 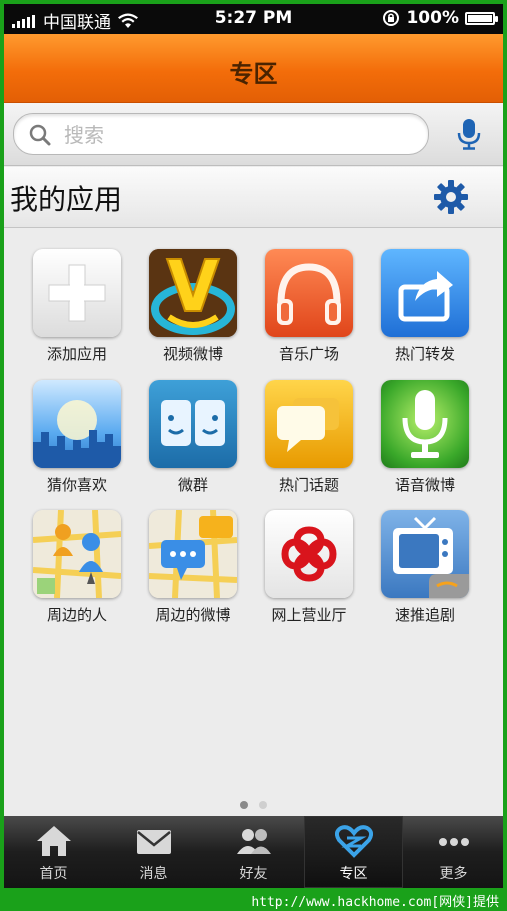 What do you see at coordinates (309, 424) in the screenshot?
I see `speech-bubbles-icon` at bounding box center [309, 424].